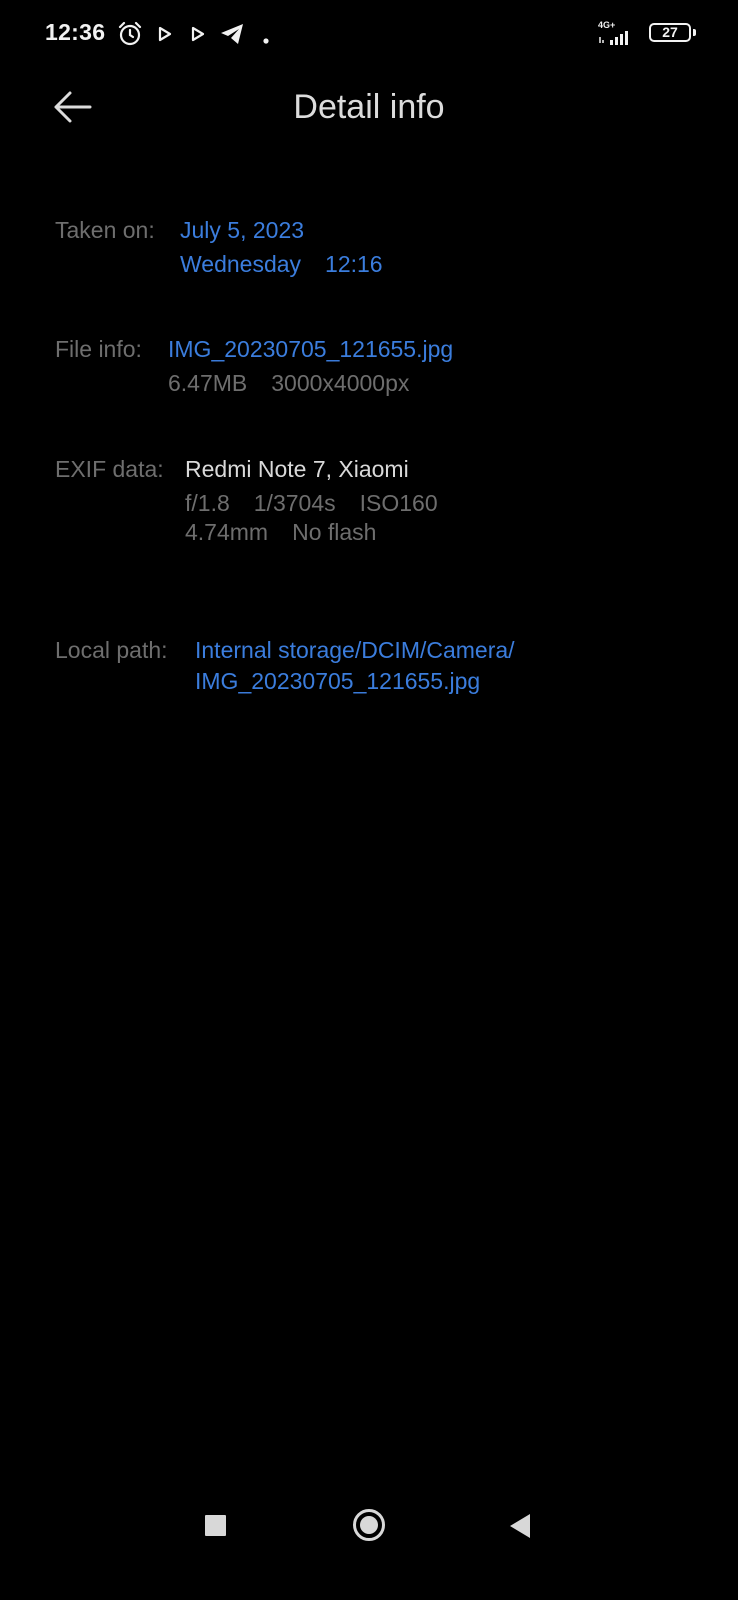 The height and width of the screenshot is (1600, 738). What do you see at coordinates (266, 40) in the screenshot?
I see `dot-icon` at bounding box center [266, 40].